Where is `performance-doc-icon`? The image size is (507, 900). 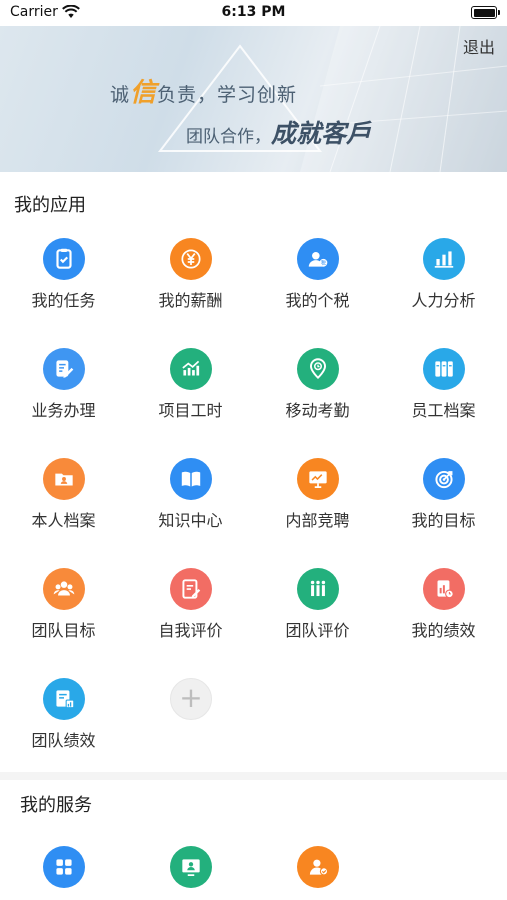
performance-doc-icon is located at coordinates (444, 589).